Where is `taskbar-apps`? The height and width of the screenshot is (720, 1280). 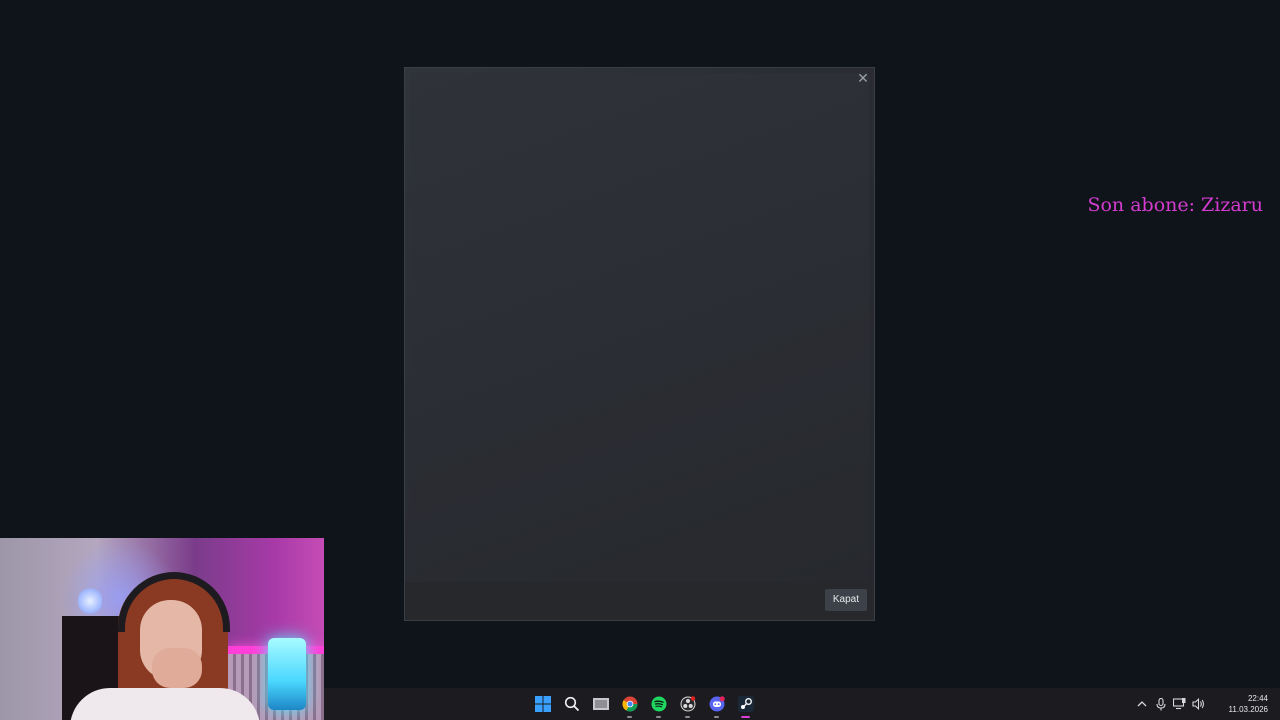 taskbar-apps is located at coordinates (644, 704).